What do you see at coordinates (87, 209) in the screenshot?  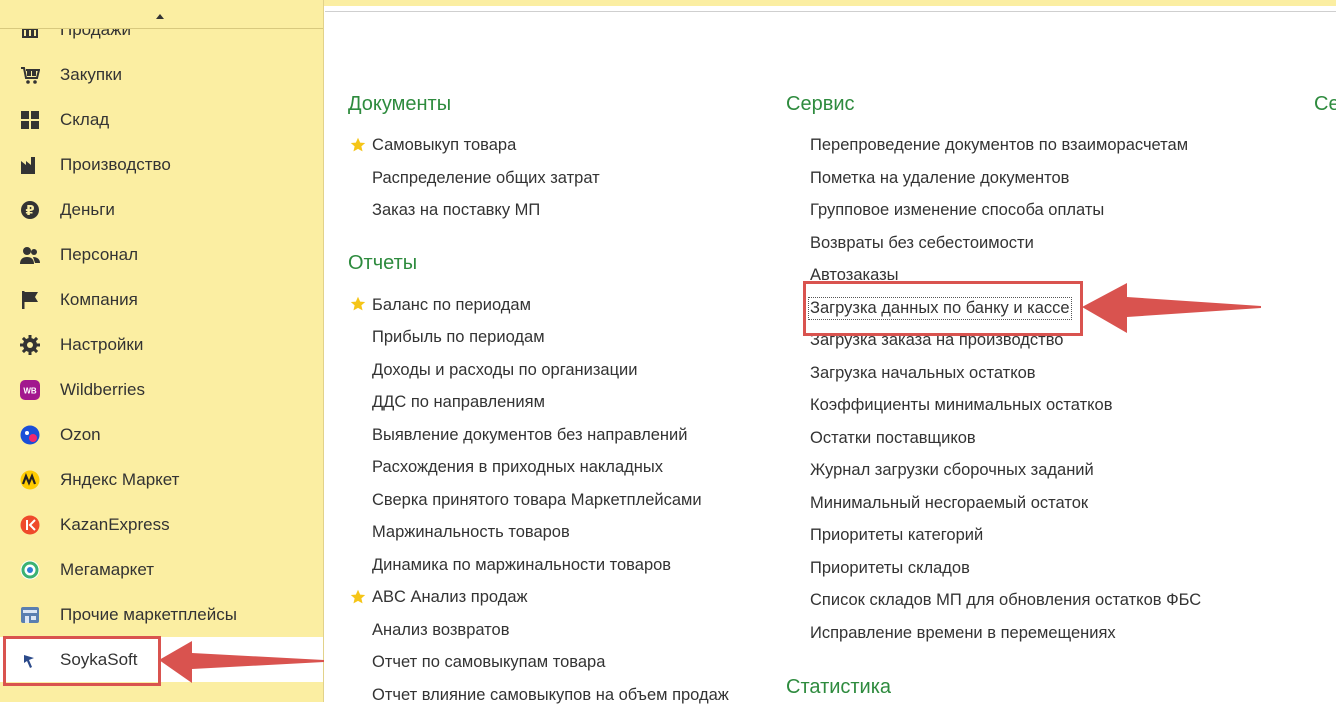 I see `sidebar-item-label: Деньги` at bounding box center [87, 209].